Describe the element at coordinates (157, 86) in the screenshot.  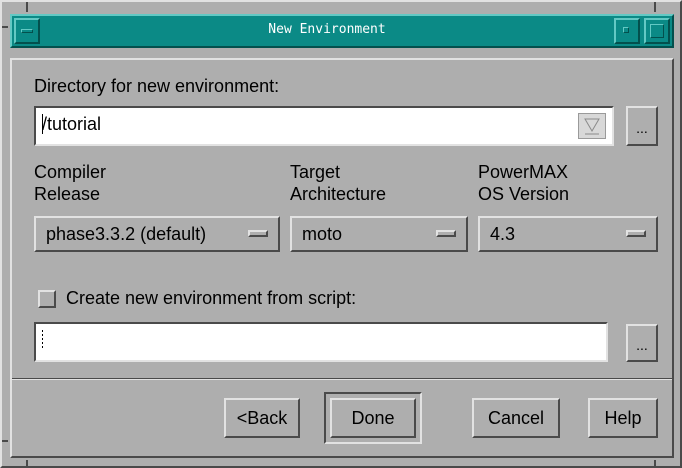
I see `directory-label: Directory for new environment:` at that location.